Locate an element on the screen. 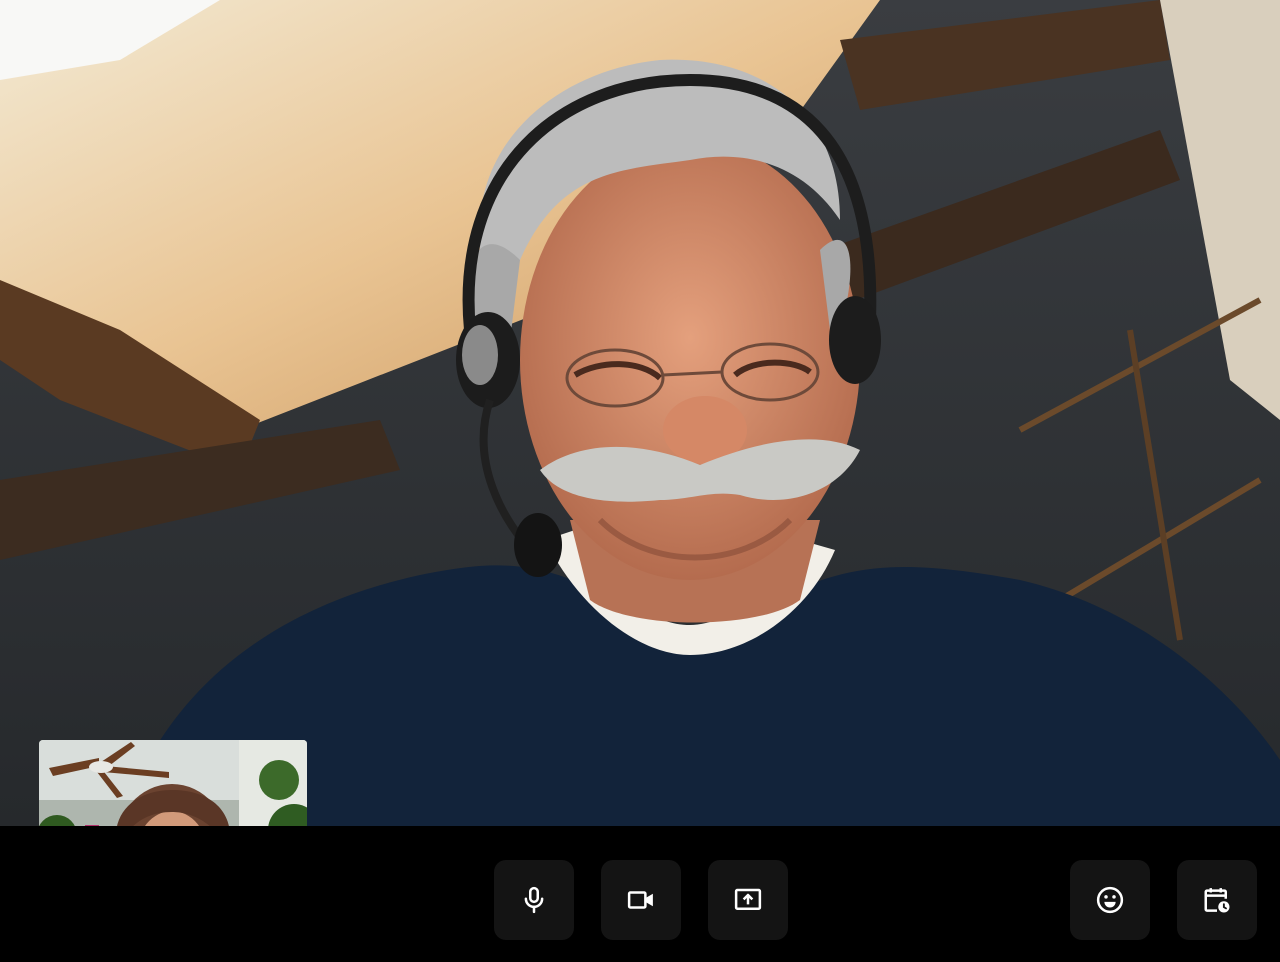  microphone-button is located at coordinates (534, 900).